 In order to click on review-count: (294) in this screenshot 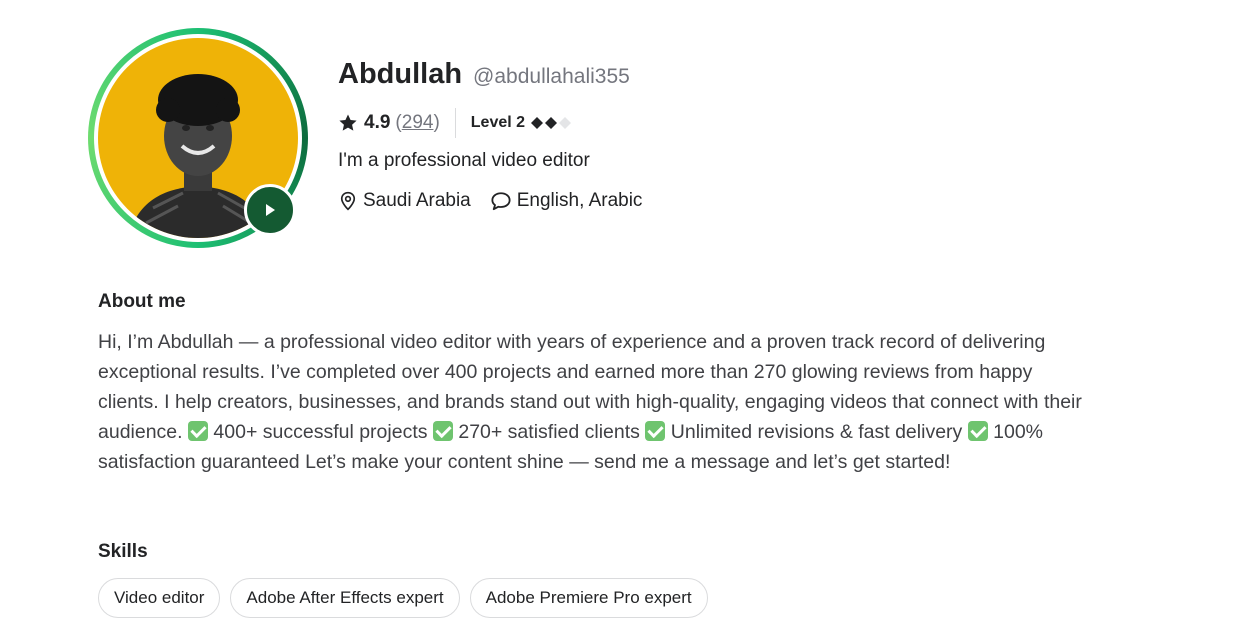, I will do `click(417, 123)`.